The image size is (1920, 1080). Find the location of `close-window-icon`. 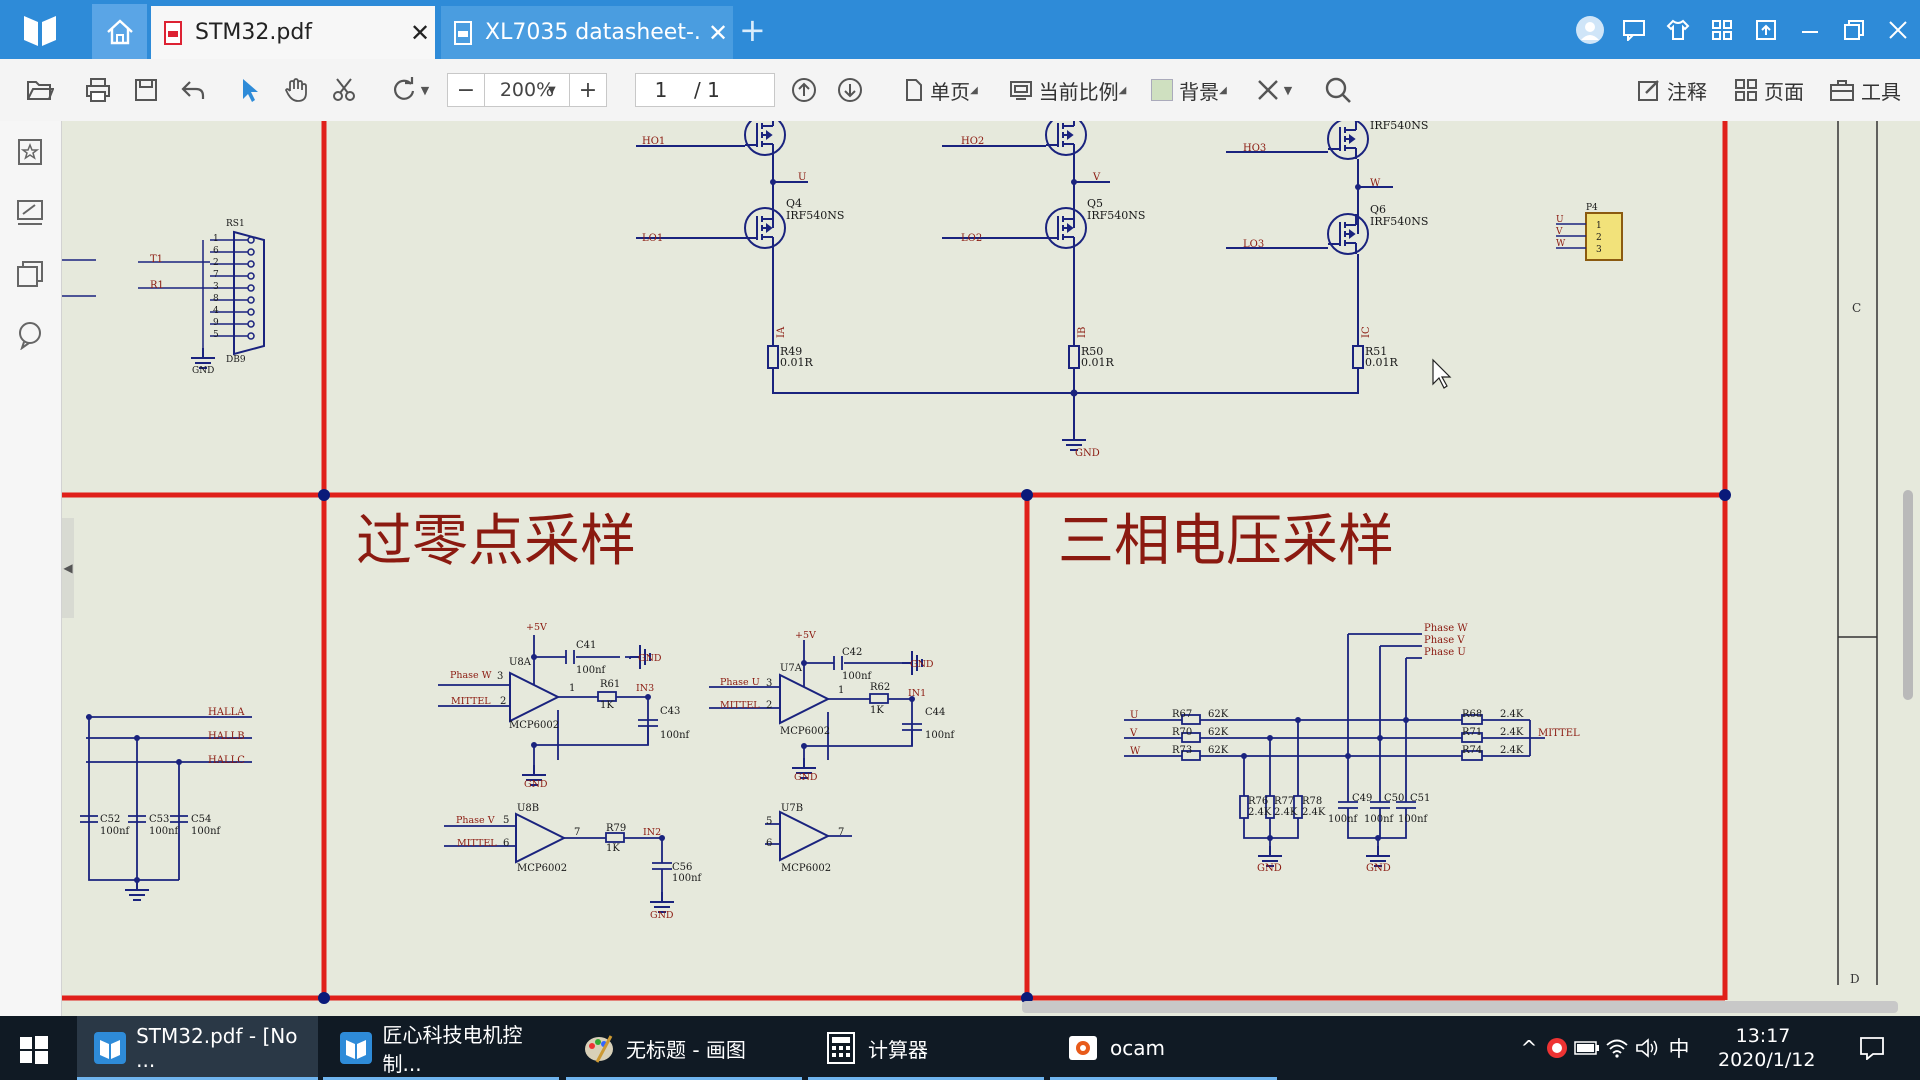

close-window-icon is located at coordinates (1898, 29).